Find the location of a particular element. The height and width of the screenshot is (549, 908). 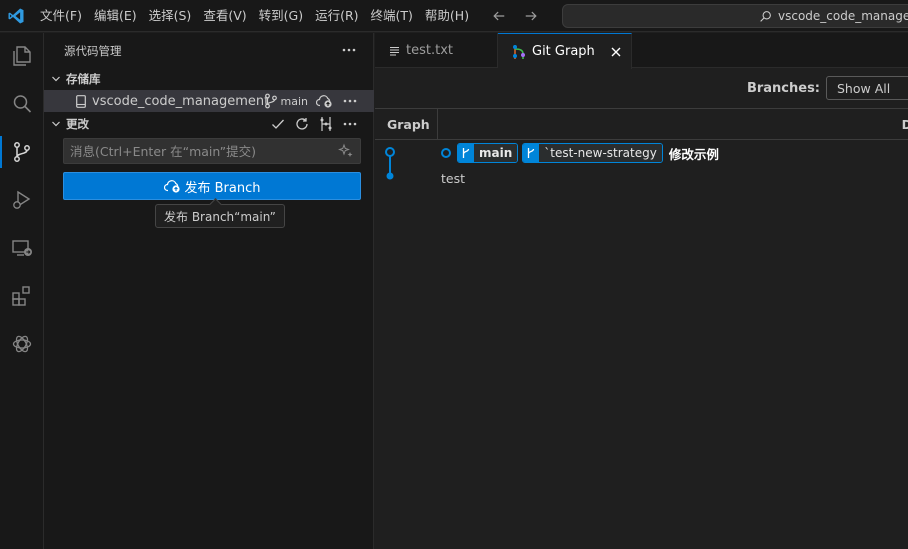

search-activity-icon is located at coordinates (22, 104).